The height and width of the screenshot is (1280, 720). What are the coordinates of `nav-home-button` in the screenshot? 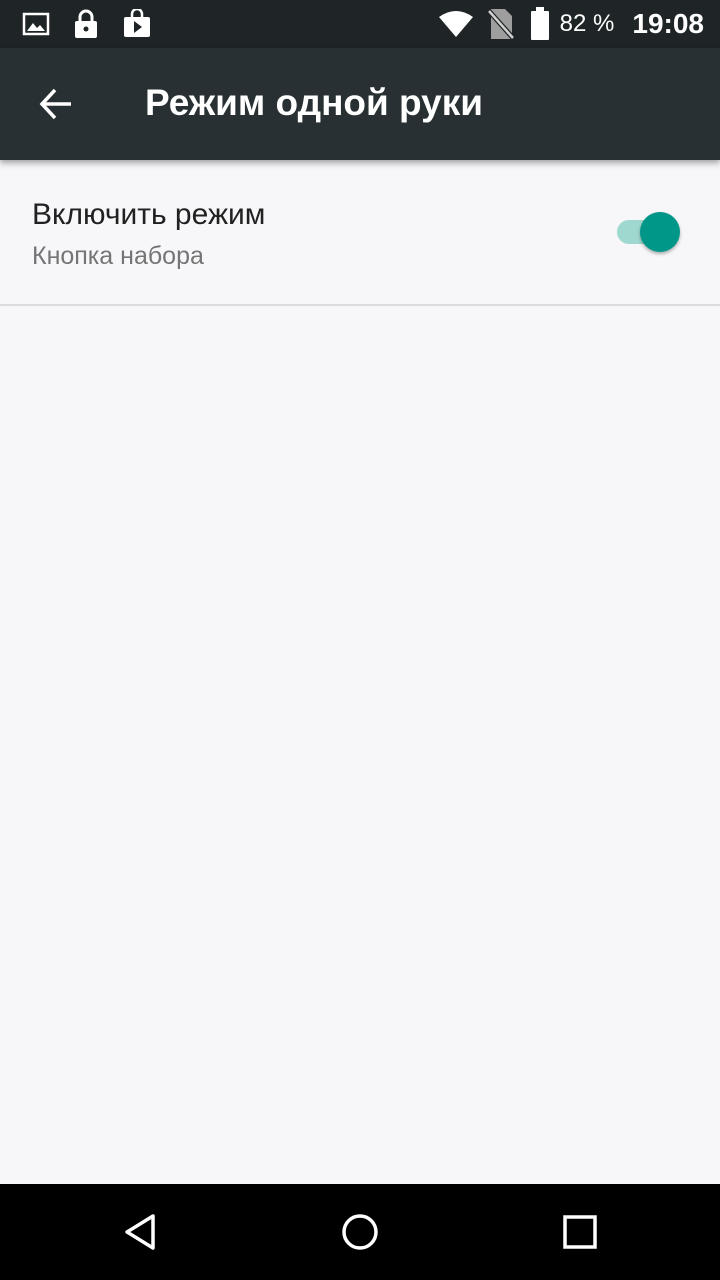 It's located at (360, 1232).